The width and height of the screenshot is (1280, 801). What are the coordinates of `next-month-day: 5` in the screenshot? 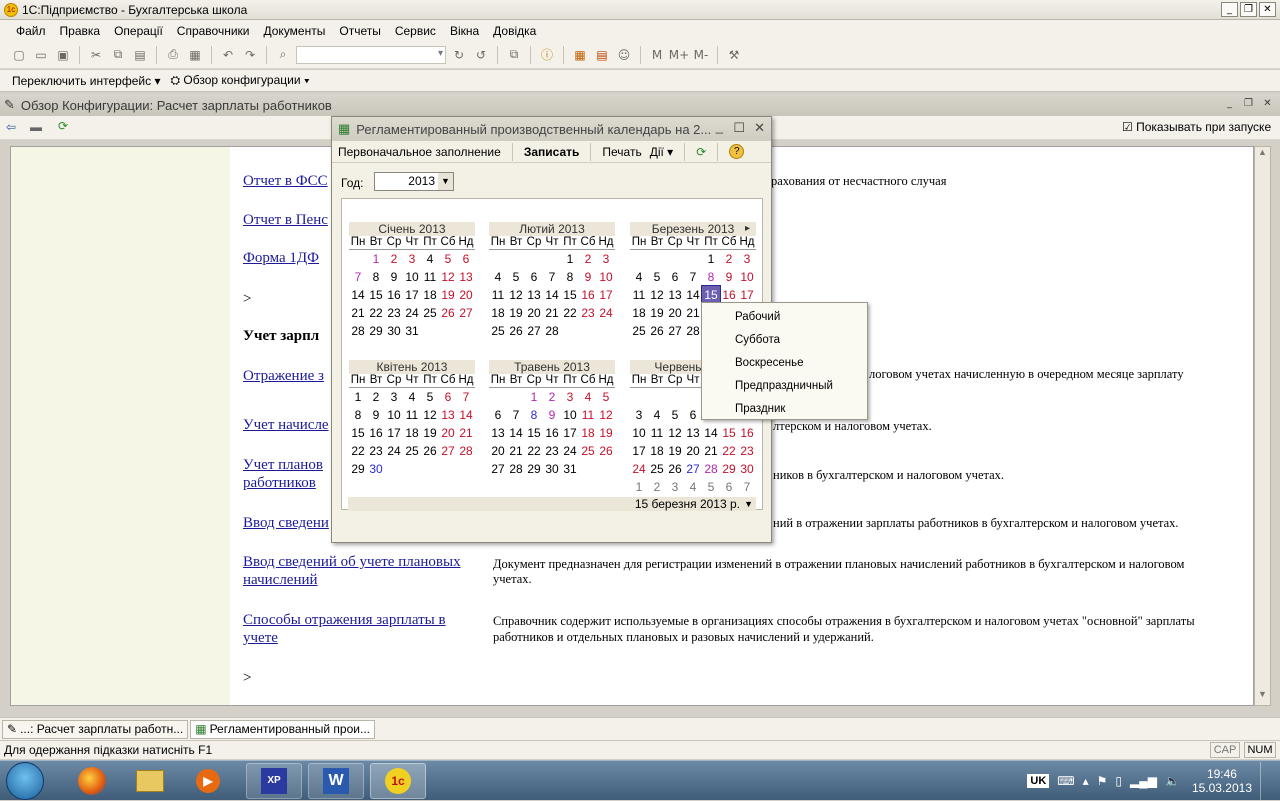 It's located at (711, 487).